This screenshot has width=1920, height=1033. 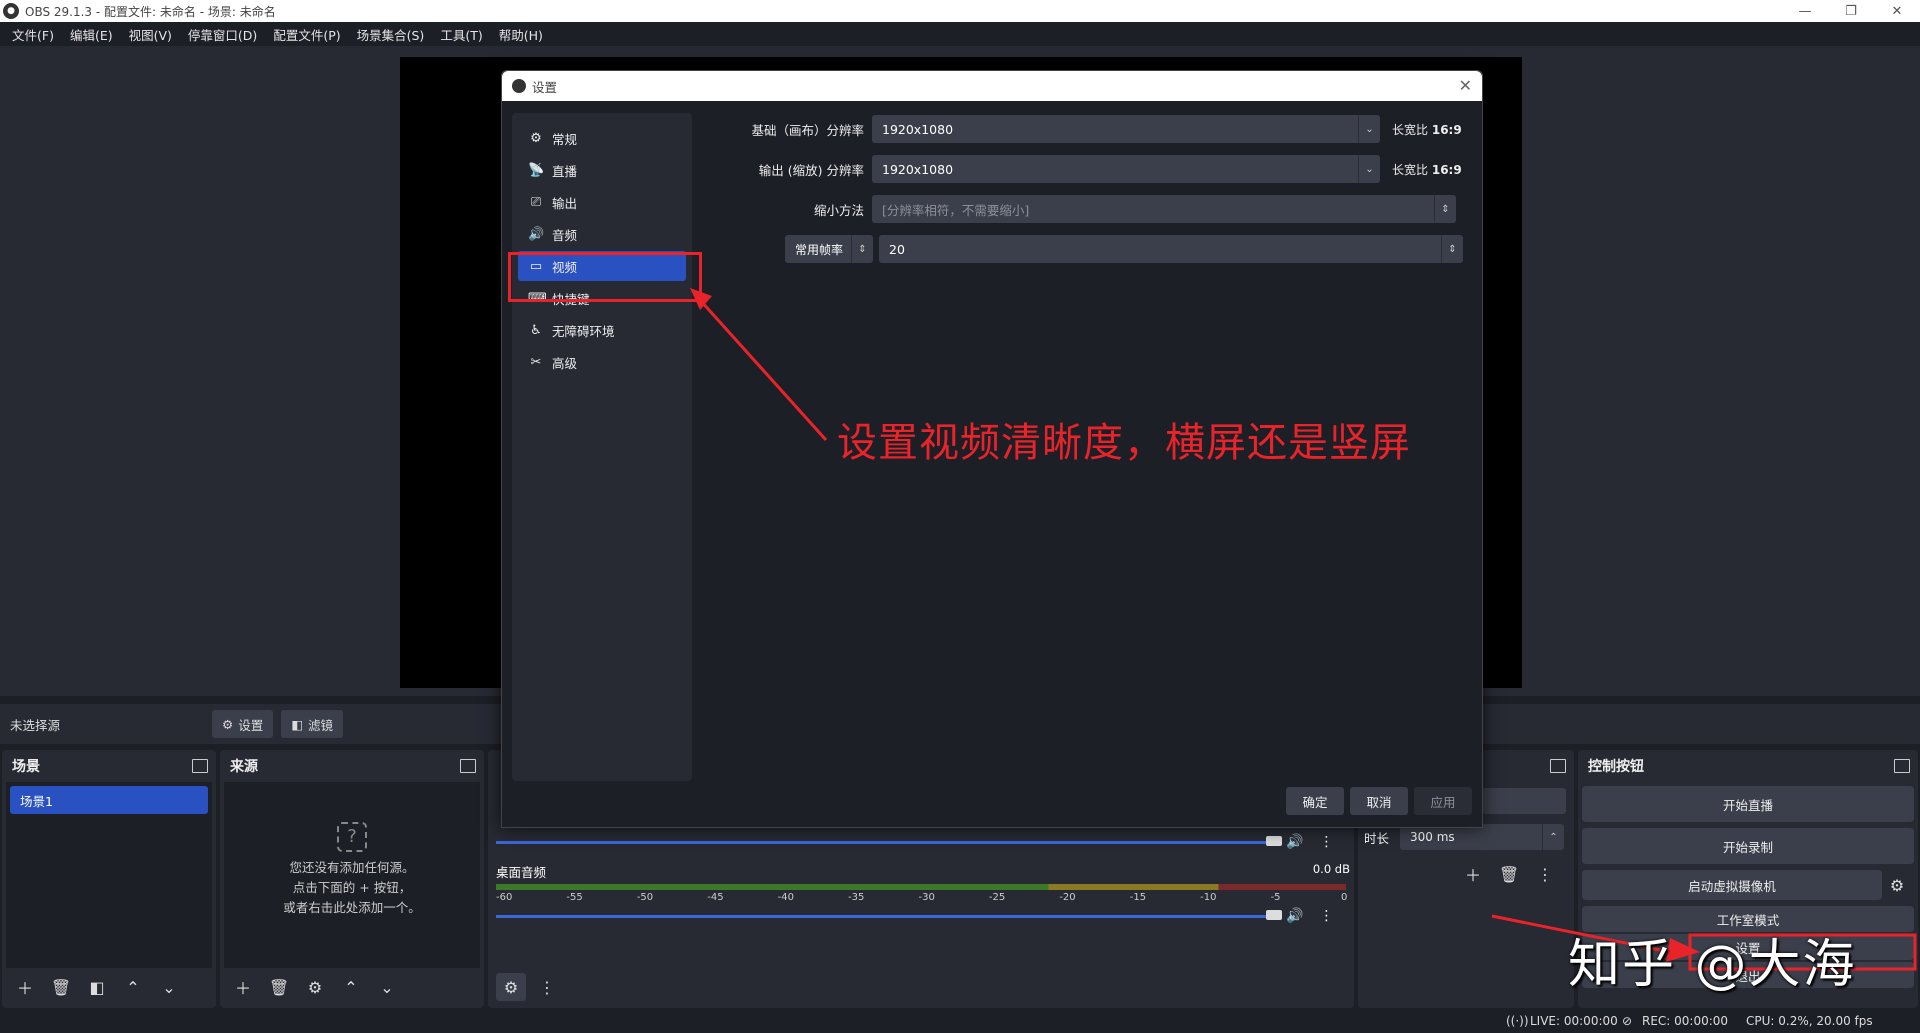 I want to click on annotation-text: 设置视频清晰度，横屏还是竖屏, so click(x=1124, y=443).